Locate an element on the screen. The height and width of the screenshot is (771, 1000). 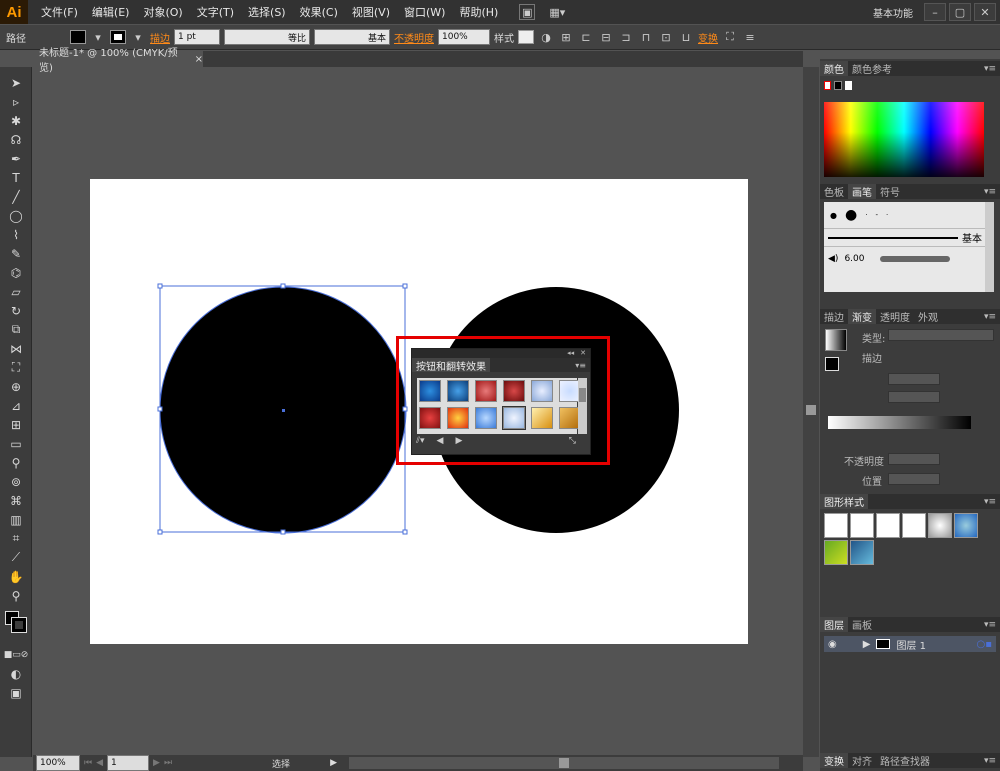
workspace-switcher: 基本功能 is located at coordinates (893, 12).